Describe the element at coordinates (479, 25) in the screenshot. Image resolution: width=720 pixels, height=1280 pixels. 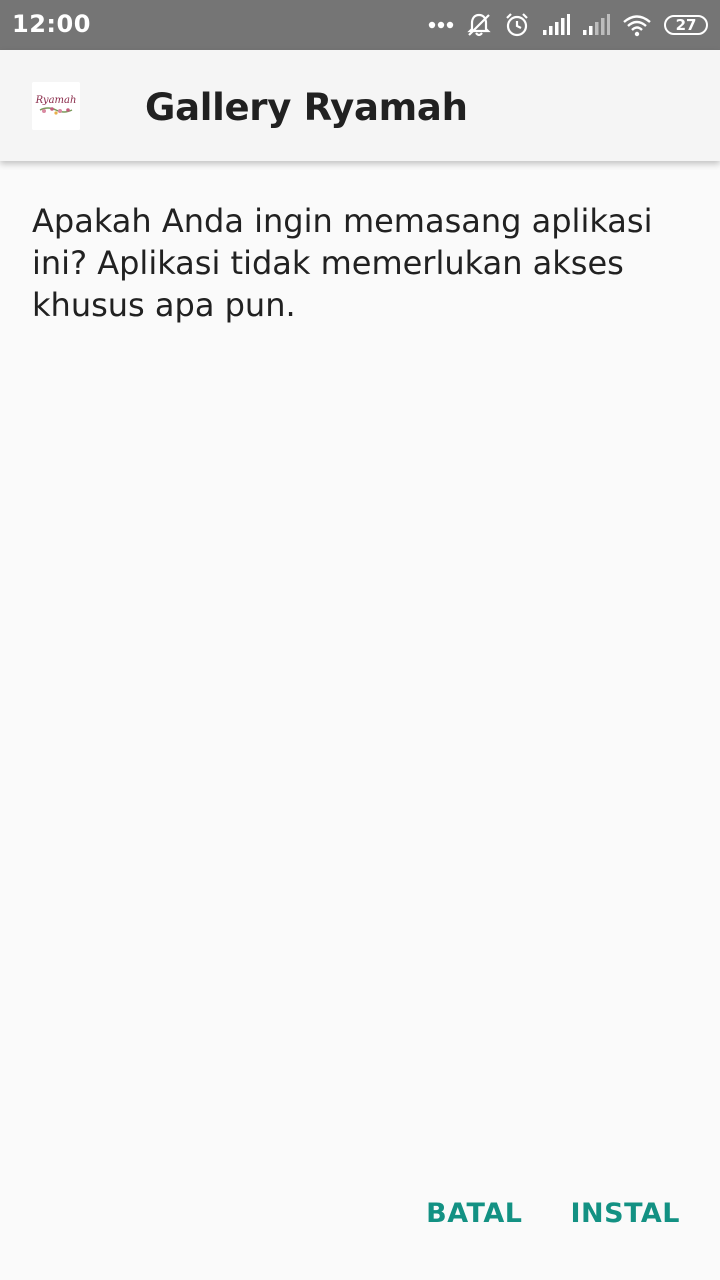
I see `muted-bell-icon` at that location.